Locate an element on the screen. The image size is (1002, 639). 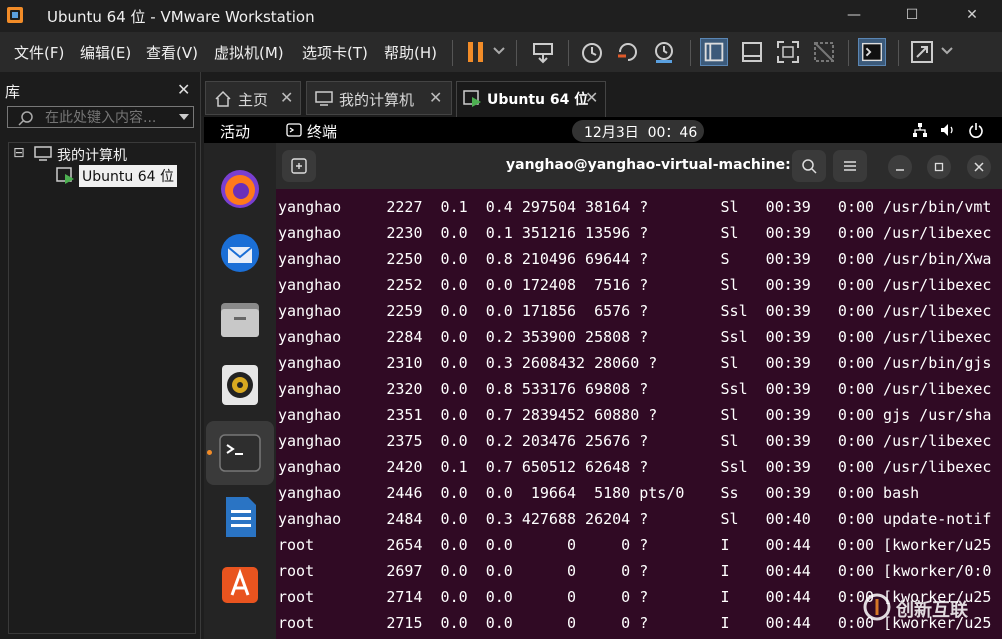
window-title: Ubuntu 64 位 - VMware Workstation is located at coordinates (181, 17).